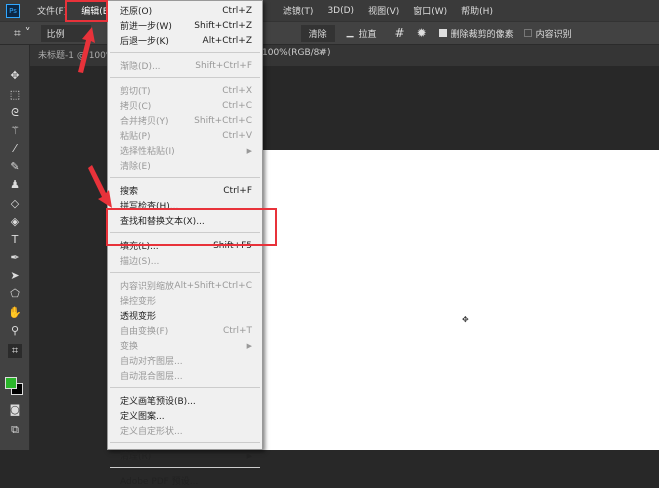 The image size is (659, 488). Describe the element at coordinates (11, 383) in the screenshot. I see `foreground-color-swatch` at that location.